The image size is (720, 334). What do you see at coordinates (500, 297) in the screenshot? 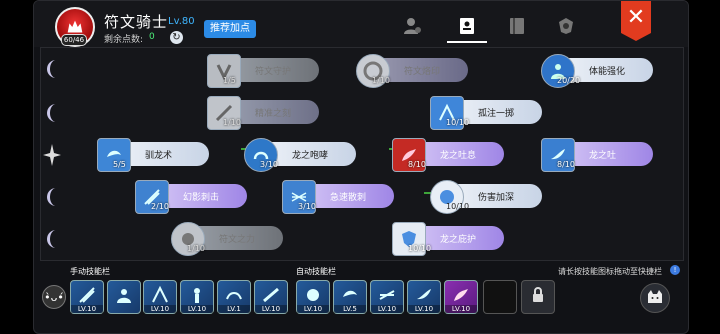
I see `empty-skill-slot` at bounding box center [500, 297].